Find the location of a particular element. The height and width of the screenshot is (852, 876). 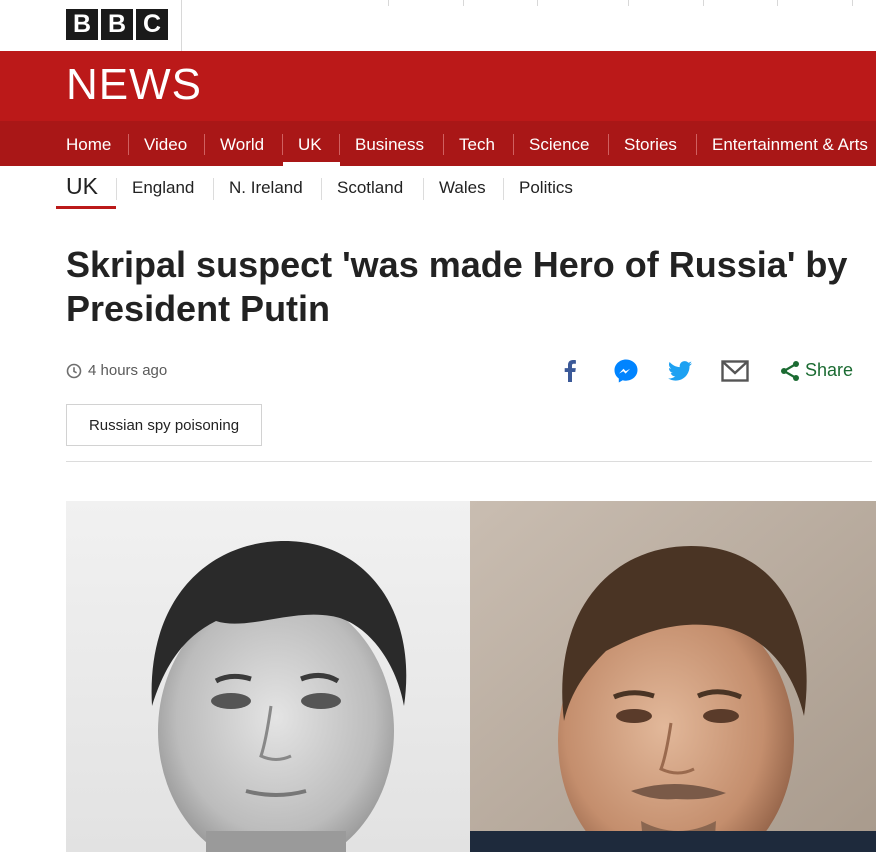

nav-item-video: Video is located at coordinates (165, 143).